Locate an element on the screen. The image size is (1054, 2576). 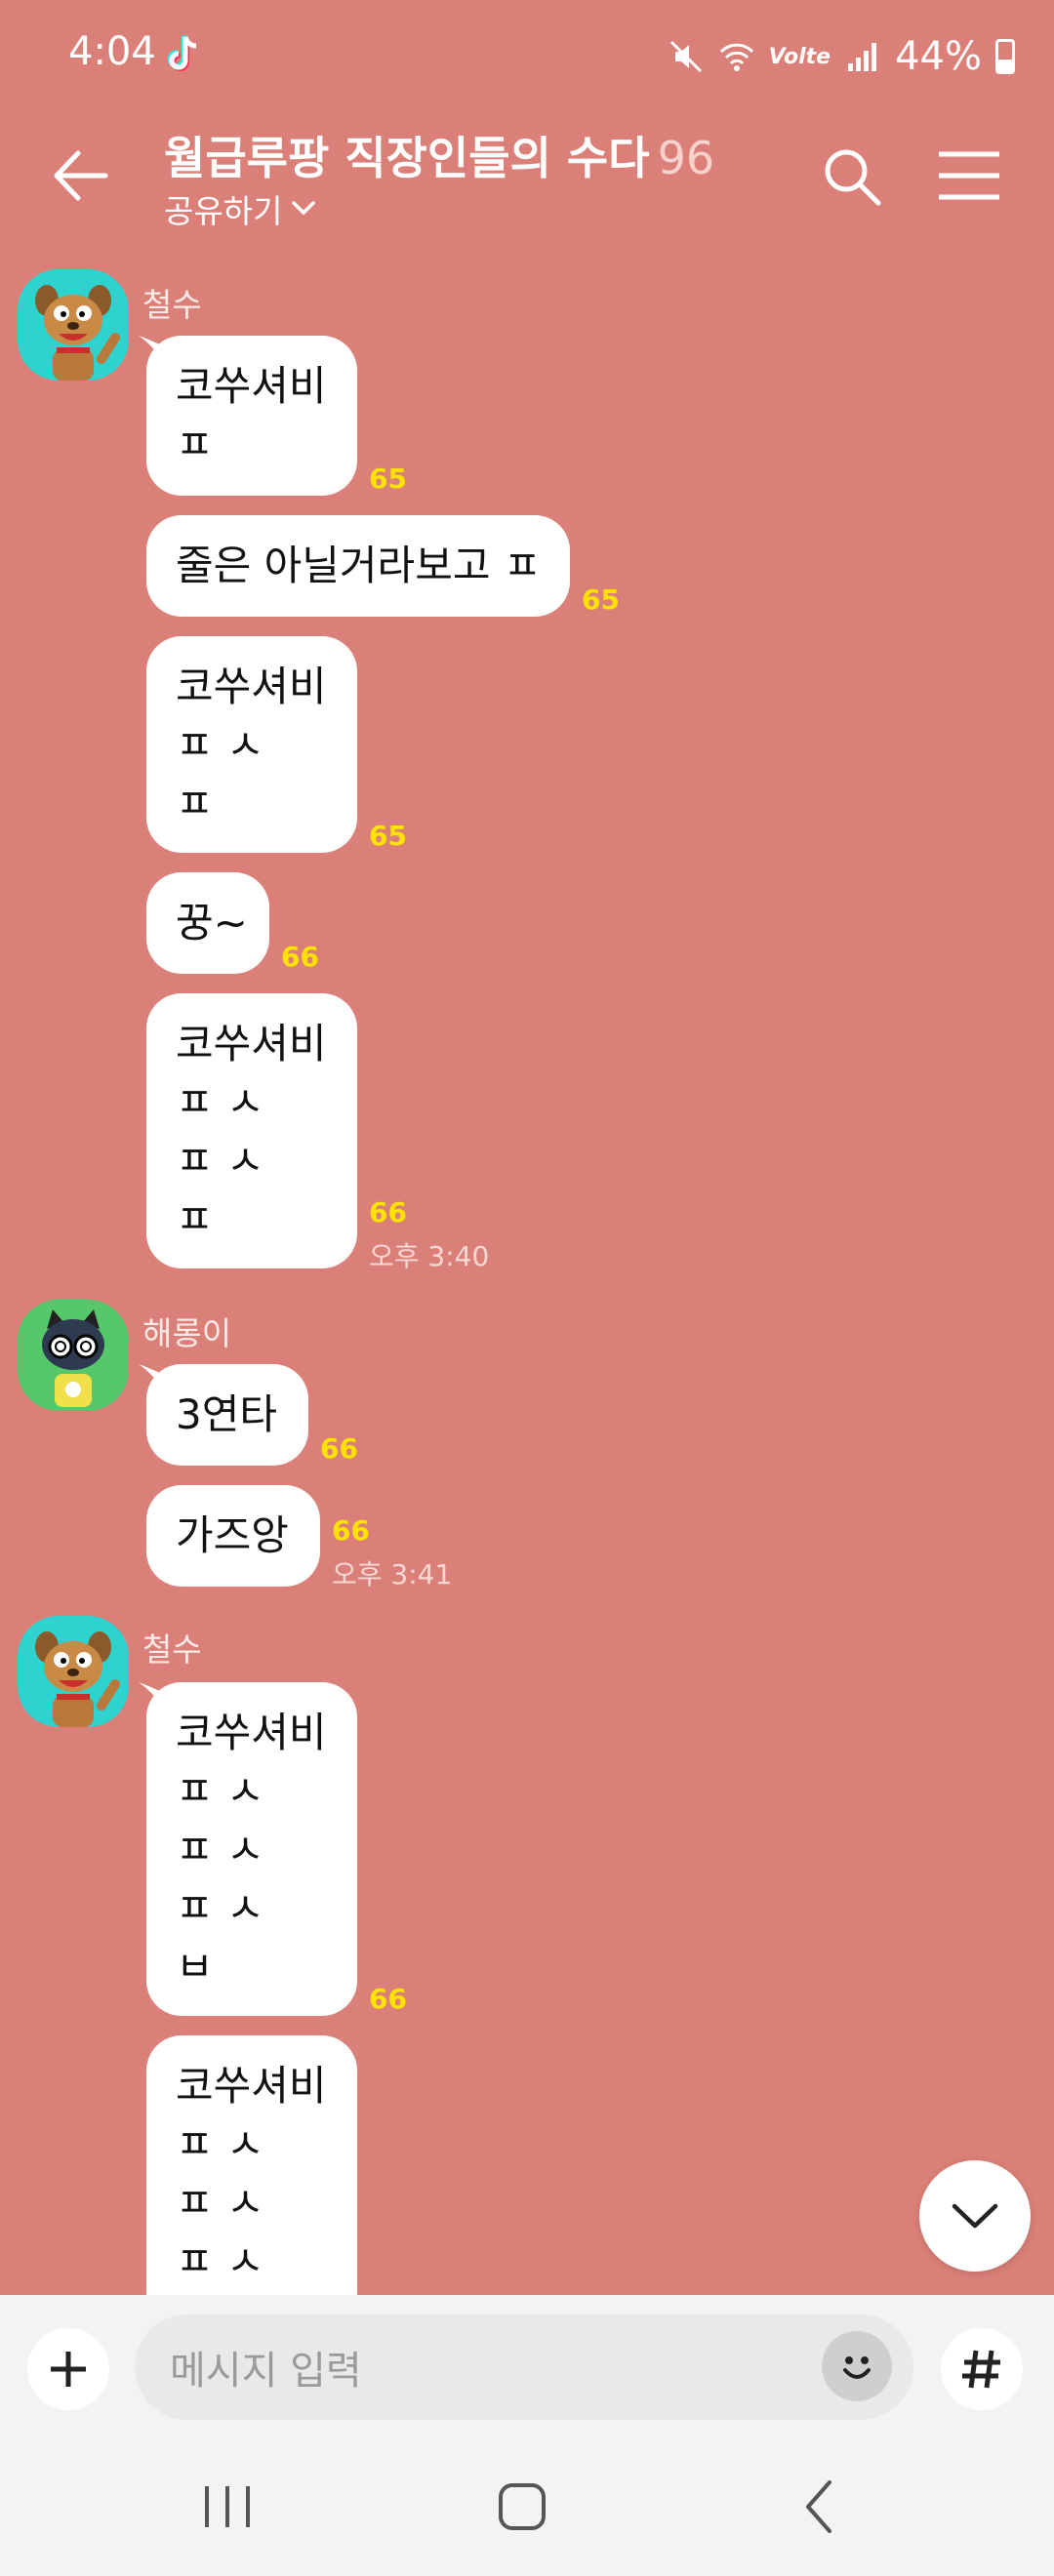
battery-icon is located at coordinates (1005, 56).